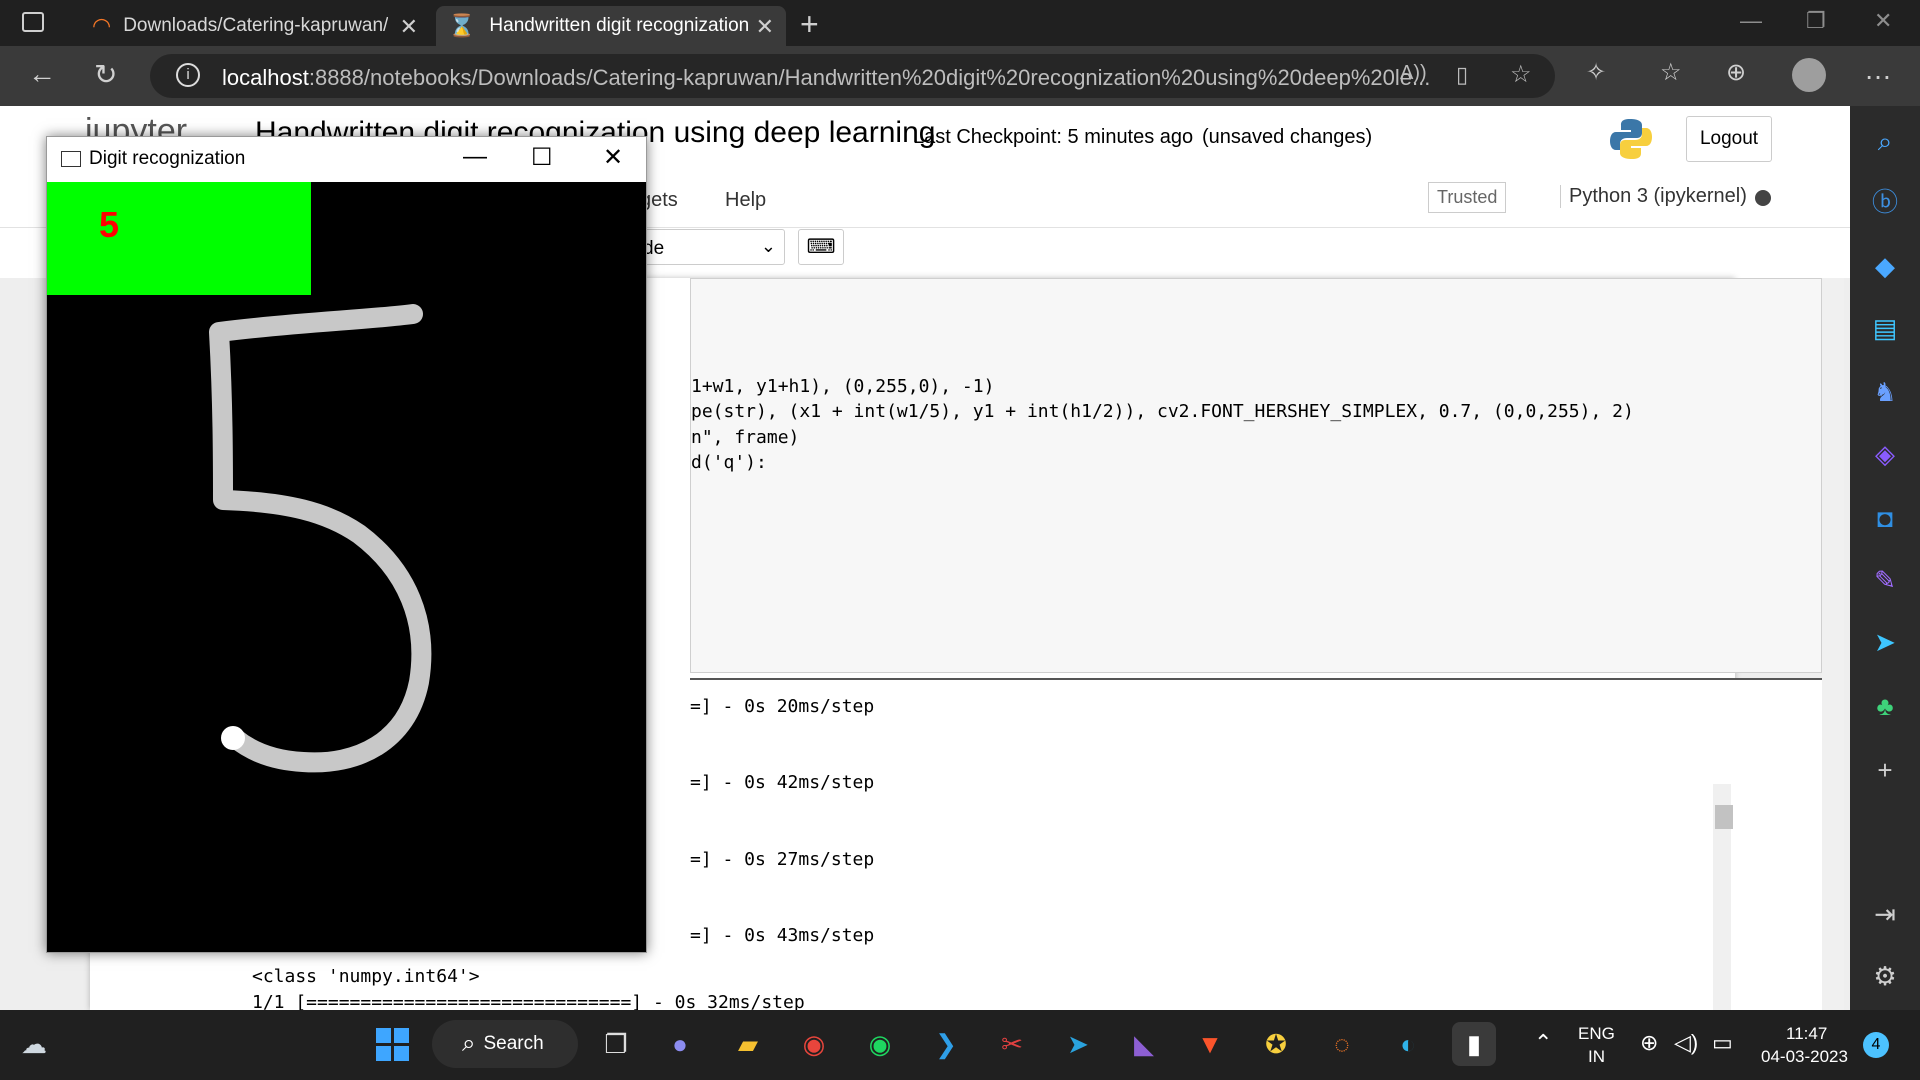 The width and height of the screenshot is (1920, 1080). What do you see at coordinates (33, 22) in the screenshot?
I see `tab-actions-icon` at bounding box center [33, 22].